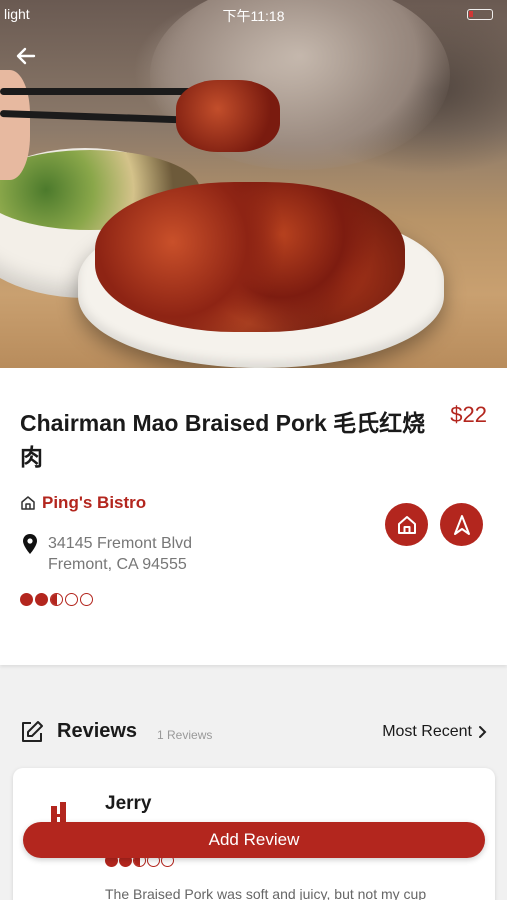  I want to click on reviews-title: Reviews, so click(97, 731).